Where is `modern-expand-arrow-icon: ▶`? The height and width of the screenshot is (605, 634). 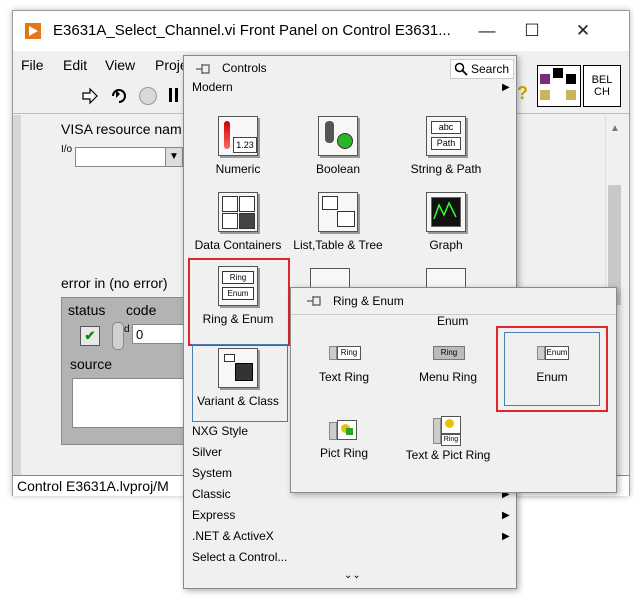
modern-expand-arrow-icon: ▶ is located at coordinates (506, 87).